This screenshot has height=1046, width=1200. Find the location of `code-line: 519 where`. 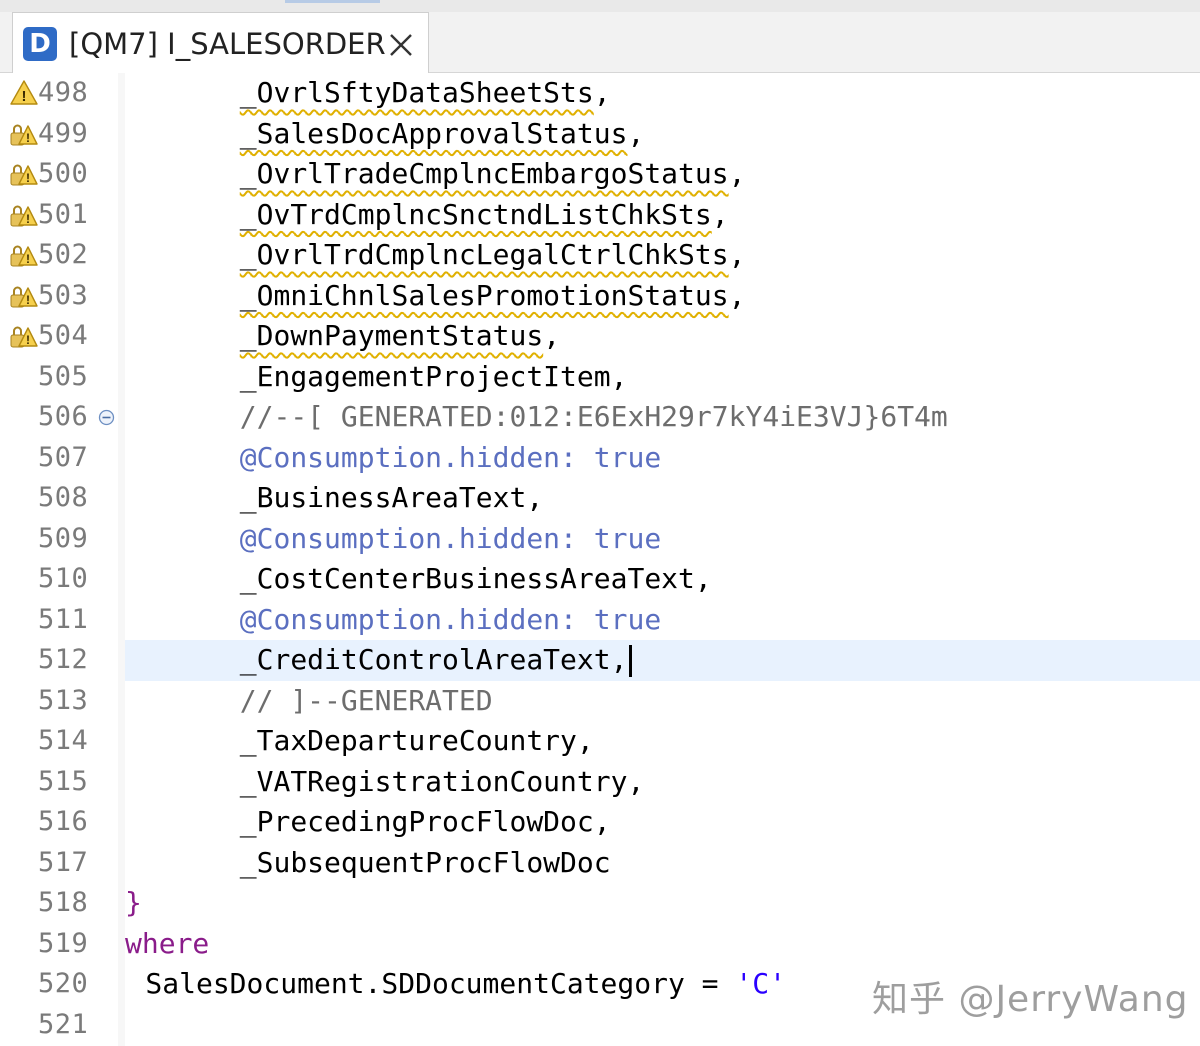

code-line: 519 where is located at coordinates (600, 944).